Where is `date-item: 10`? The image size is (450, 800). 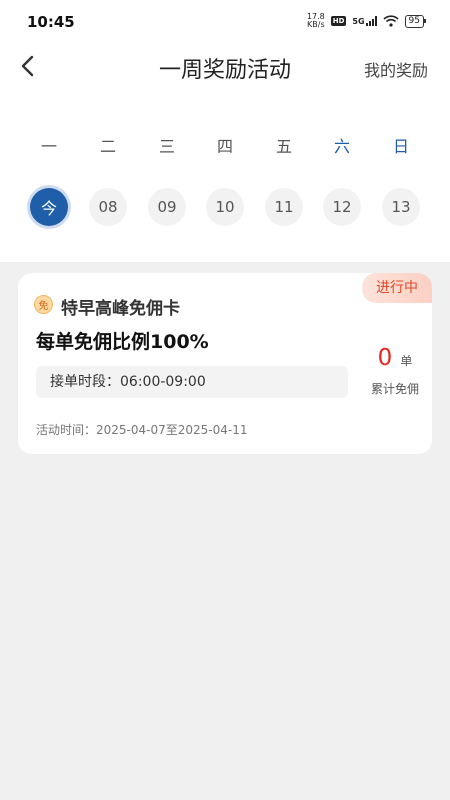
date-item: 10 is located at coordinates (225, 207).